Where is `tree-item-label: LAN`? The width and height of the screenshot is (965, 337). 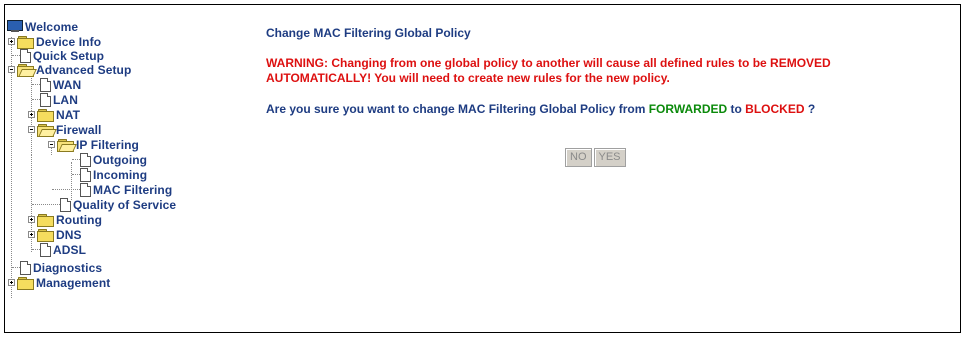 tree-item-label: LAN is located at coordinates (65, 100).